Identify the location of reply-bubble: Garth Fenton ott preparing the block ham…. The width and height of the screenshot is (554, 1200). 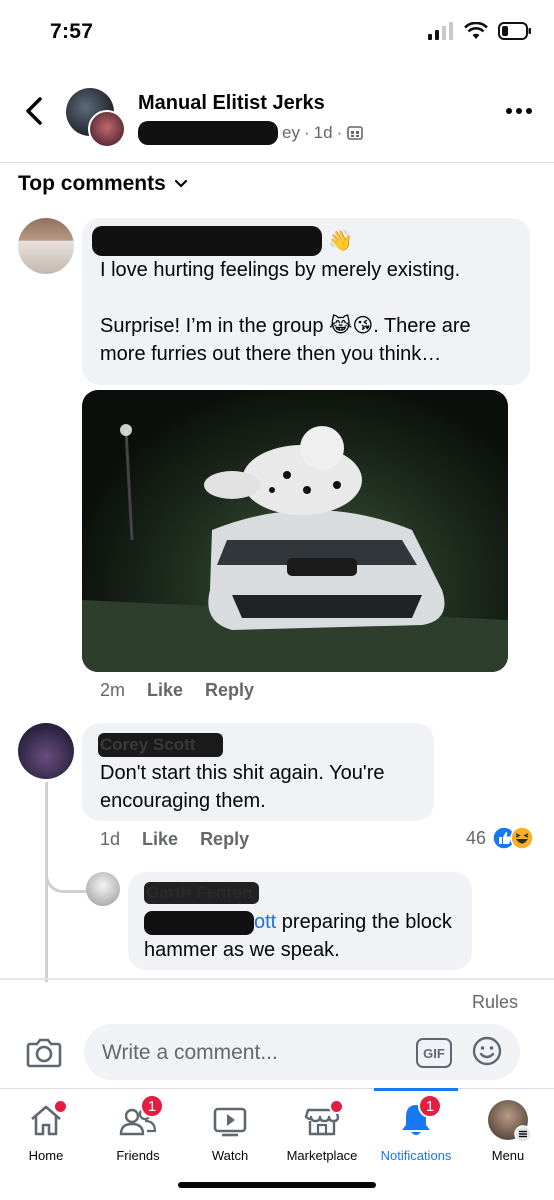
(300, 921).